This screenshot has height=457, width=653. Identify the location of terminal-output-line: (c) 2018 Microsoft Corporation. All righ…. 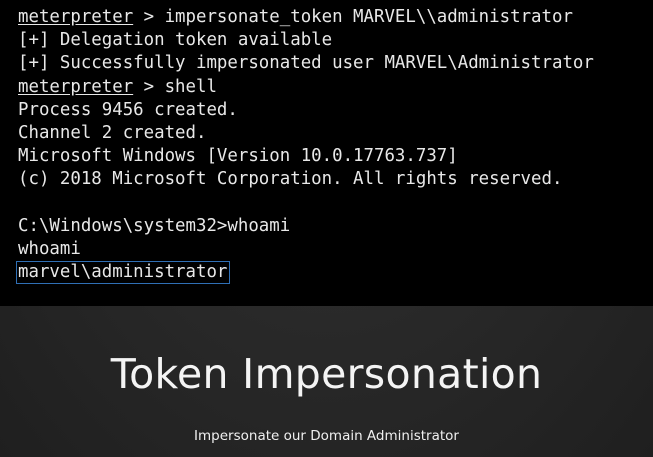
(290, 179).